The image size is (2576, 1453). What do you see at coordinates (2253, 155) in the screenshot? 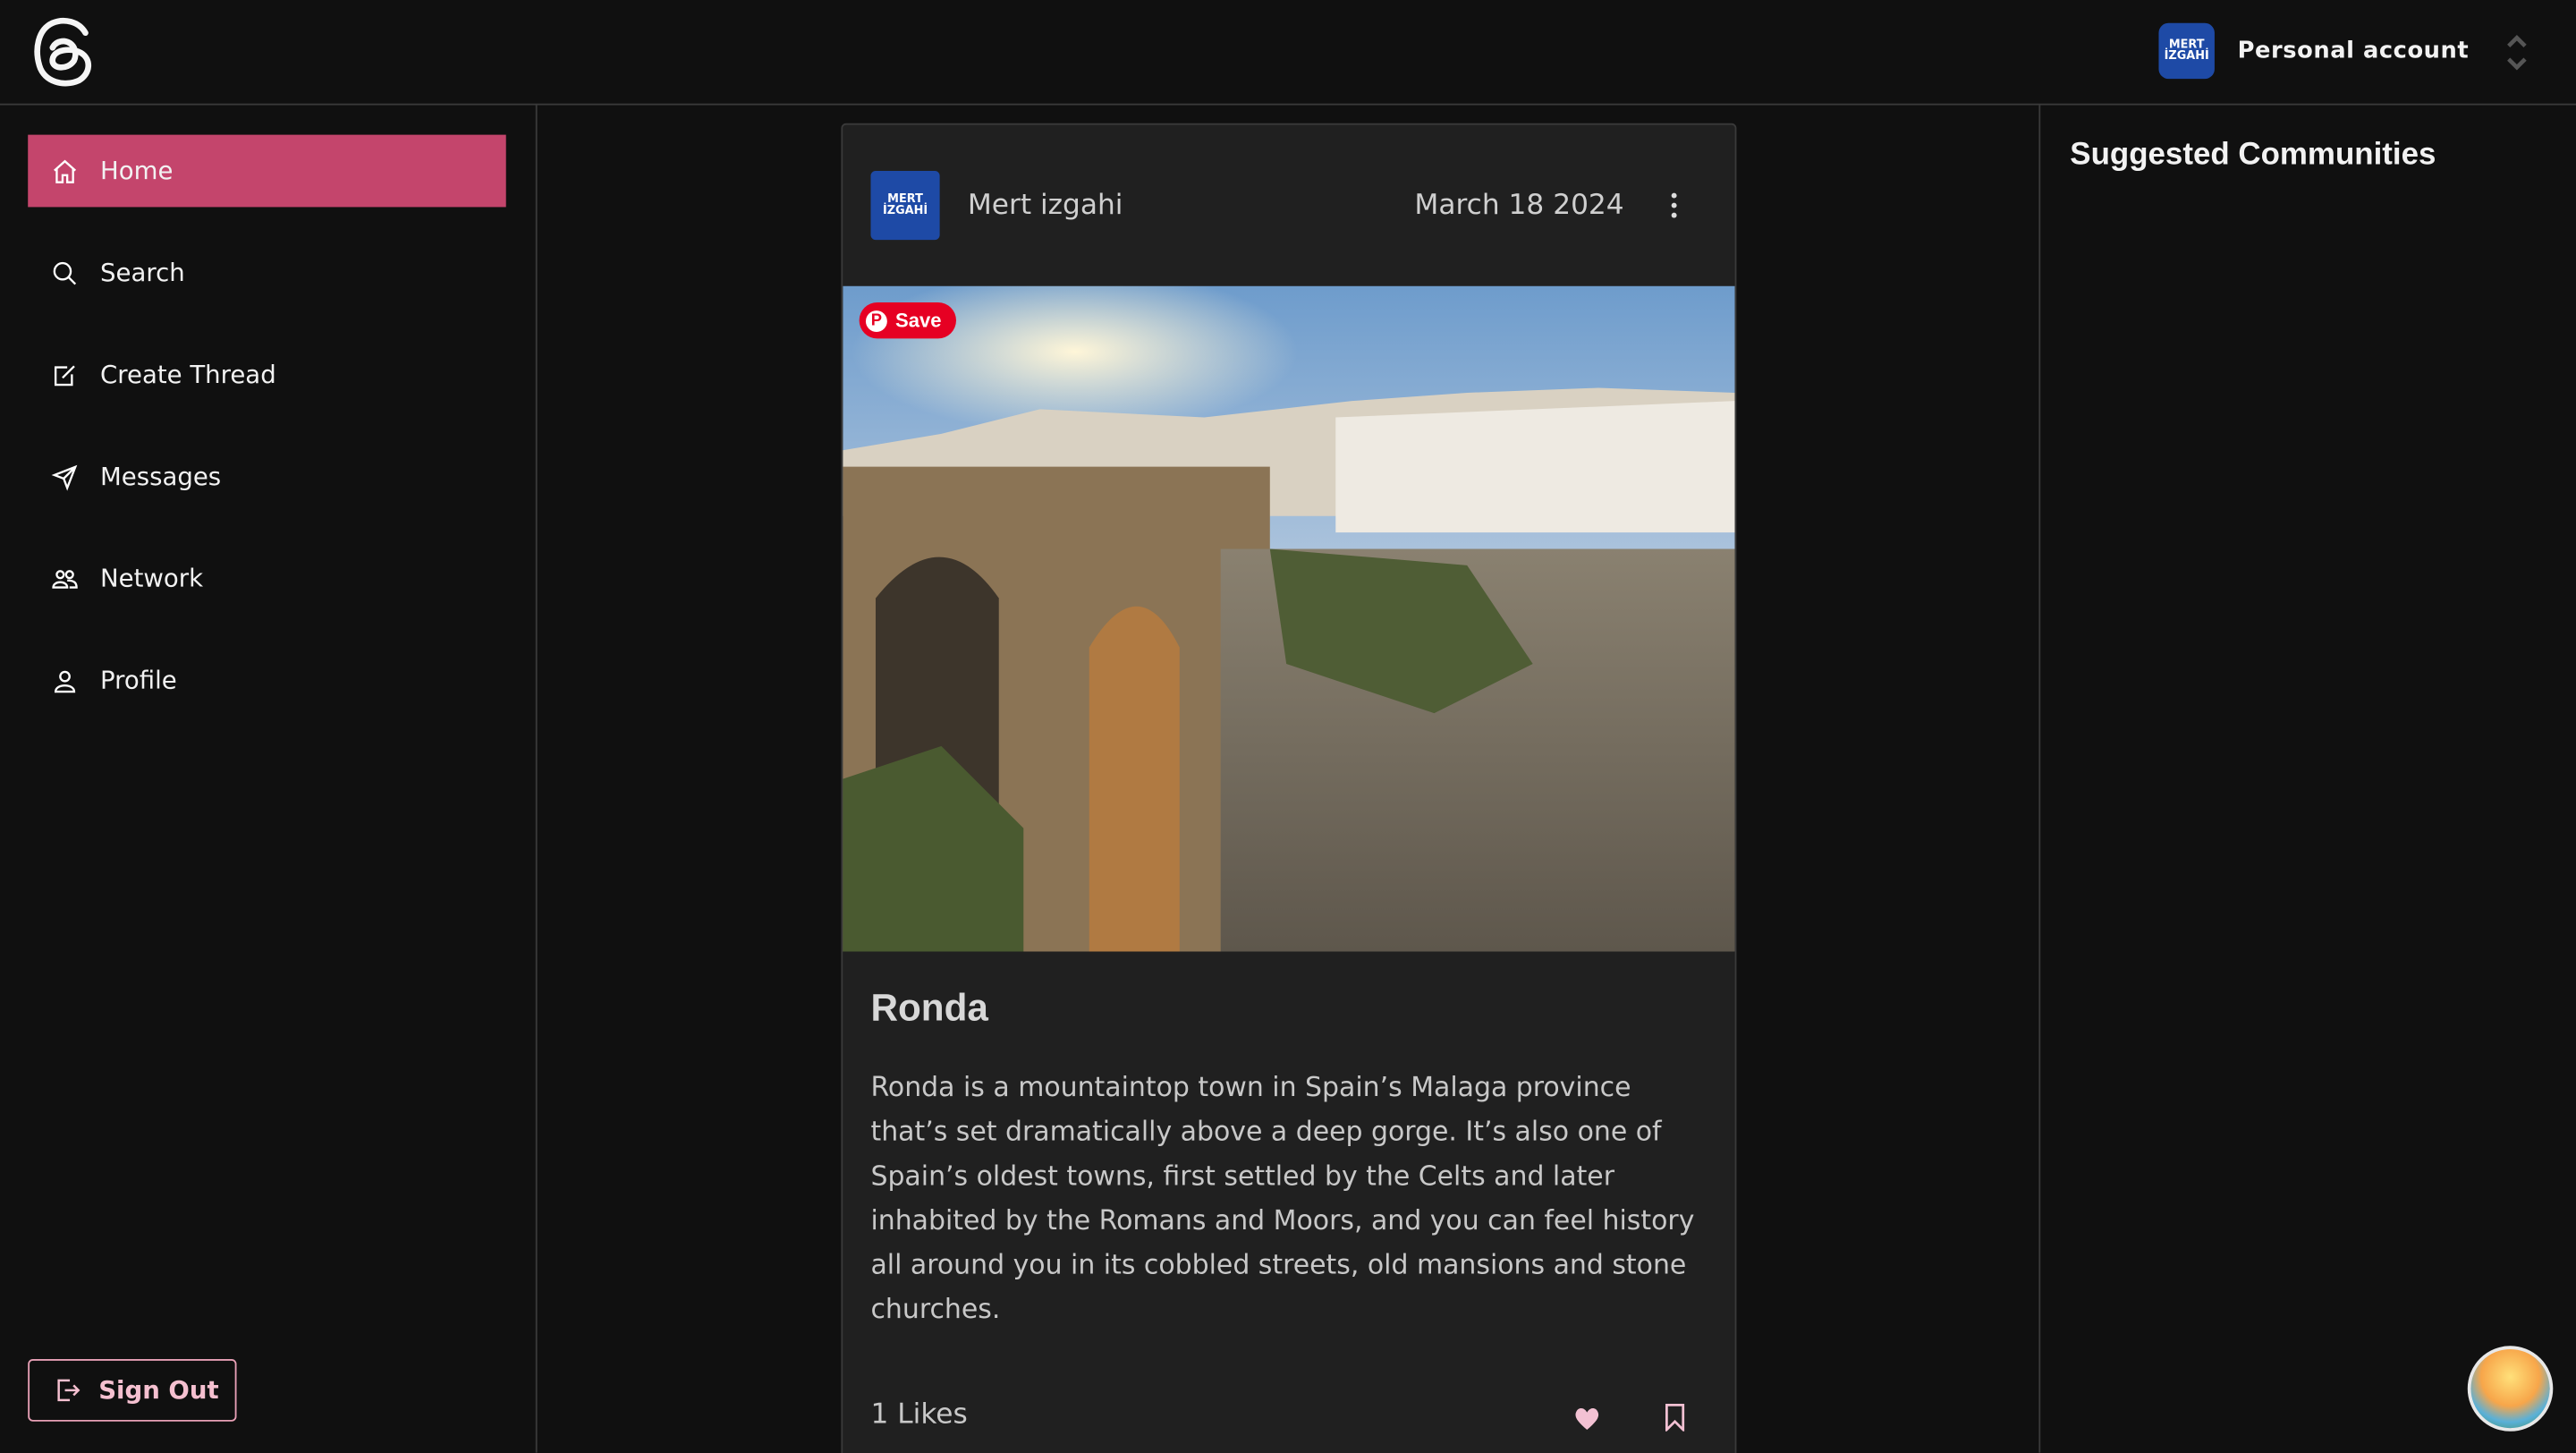
I see `suggested-communities-title: Suggested Communities` at bounding box center [2253, 155].